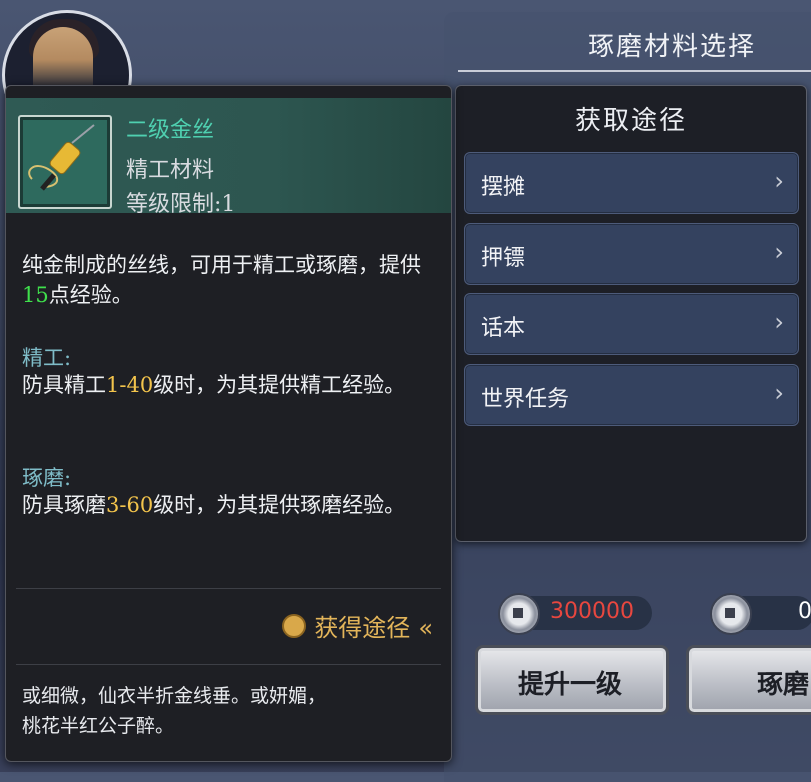 The image size is (811, 782). What do you see at coordinates (503, 328) in the screenshot?
I see `source-item-label: 话本` at bounding box center [503, 328].